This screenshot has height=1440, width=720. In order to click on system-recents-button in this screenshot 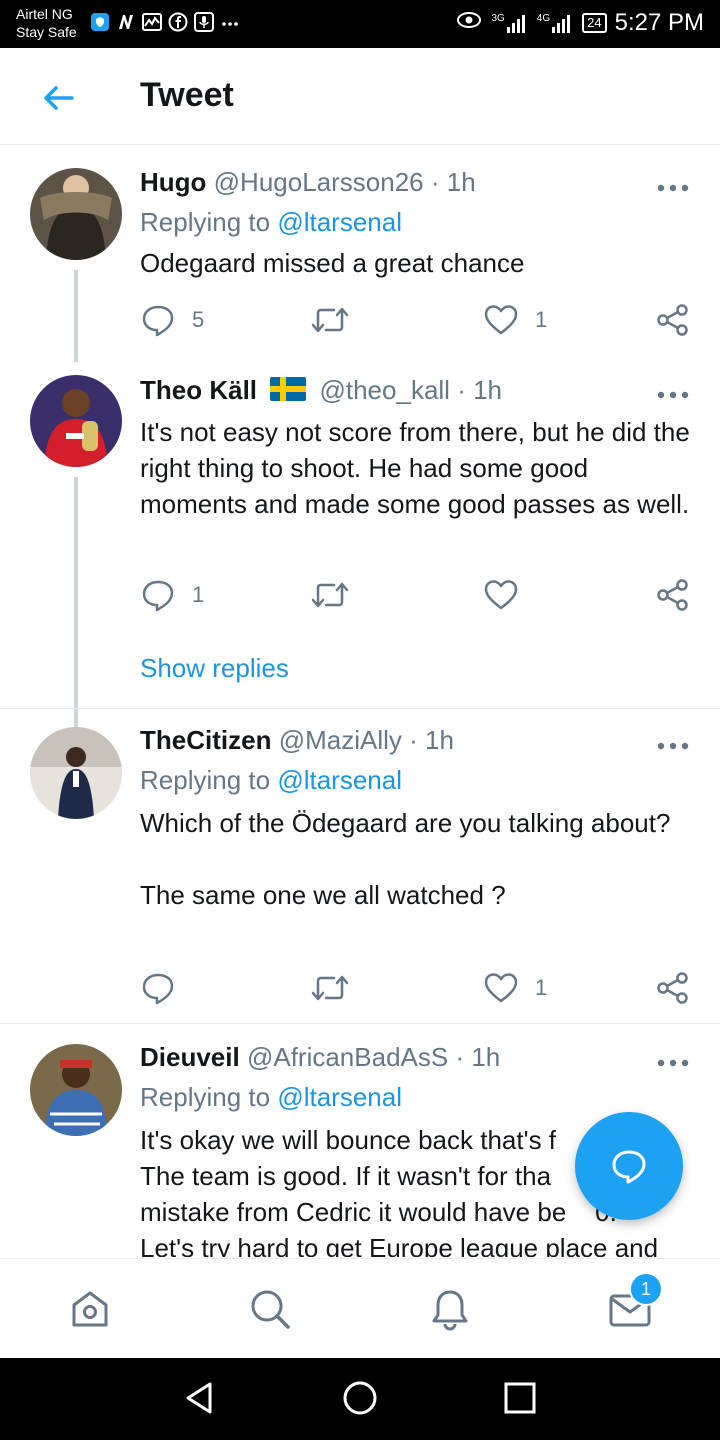, I will do `click(520, 1398)`.